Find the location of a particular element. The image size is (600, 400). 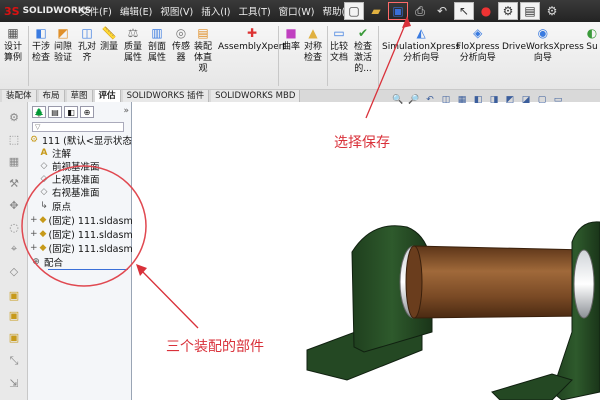

arrow-to-save is located at coordinates (386, 69).